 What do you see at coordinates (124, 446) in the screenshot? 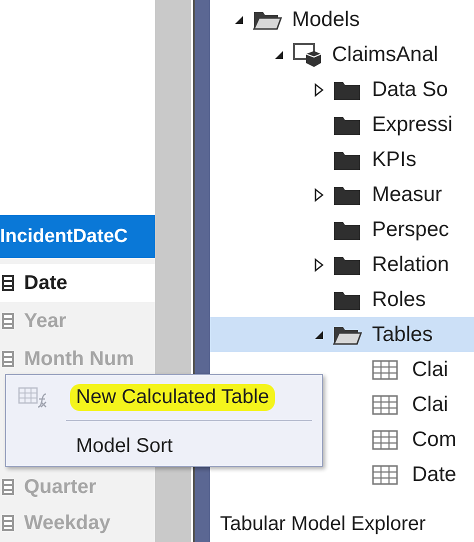
I see `menu-item-label: Model Sort` at bounding box center [124, 446].